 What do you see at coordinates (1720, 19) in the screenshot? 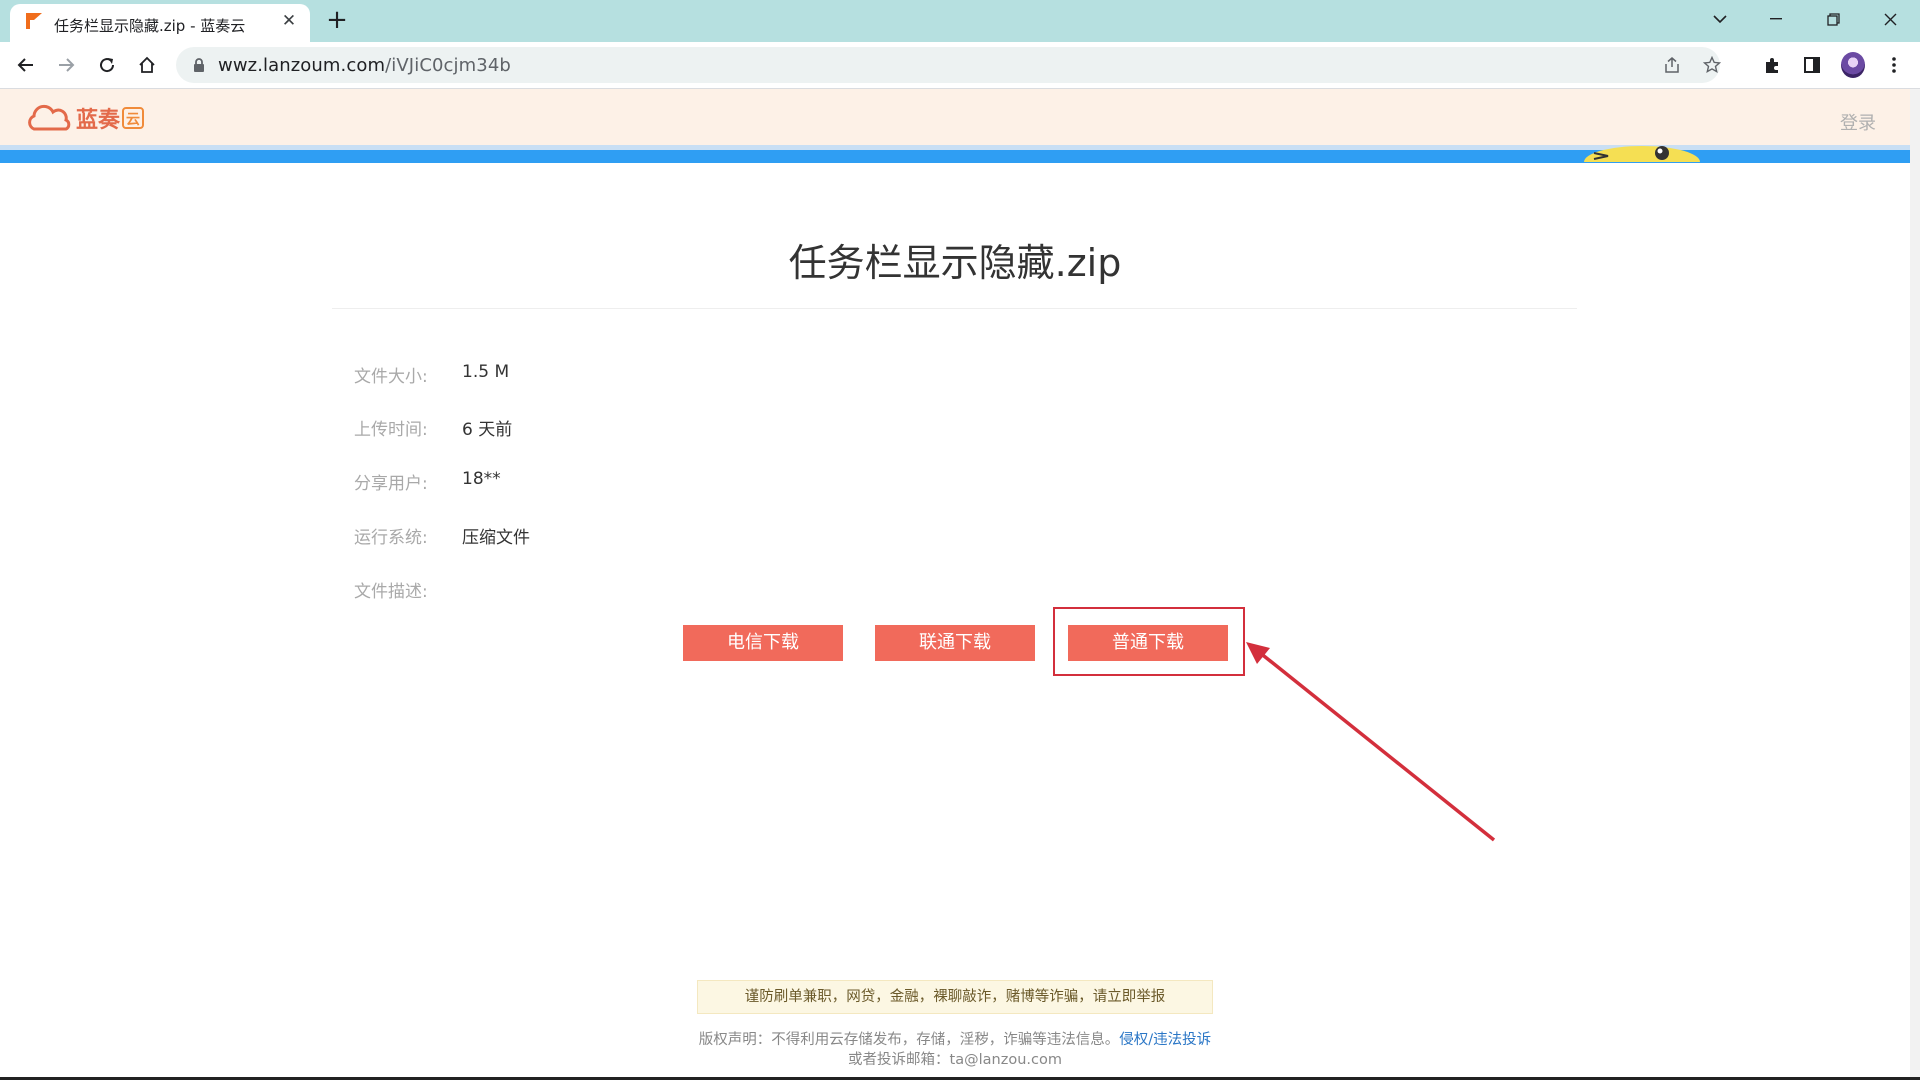
I see `tab-search-icon` at bounding box center [1720, 19].